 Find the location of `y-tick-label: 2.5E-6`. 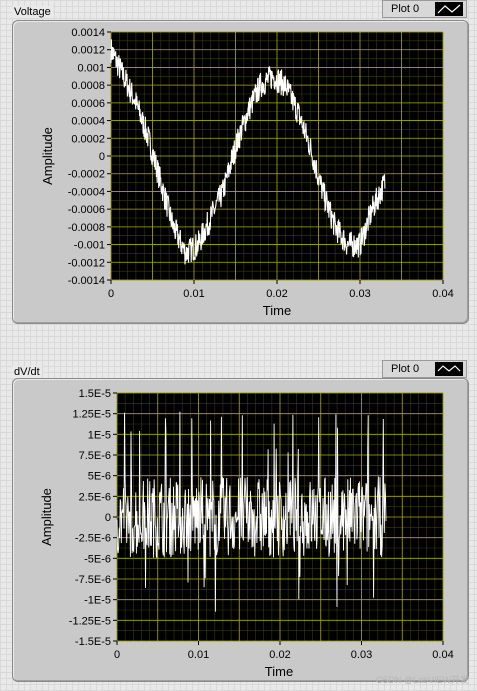

y-tick-label: 2.5E-6 is located at coordinates (95, 497).